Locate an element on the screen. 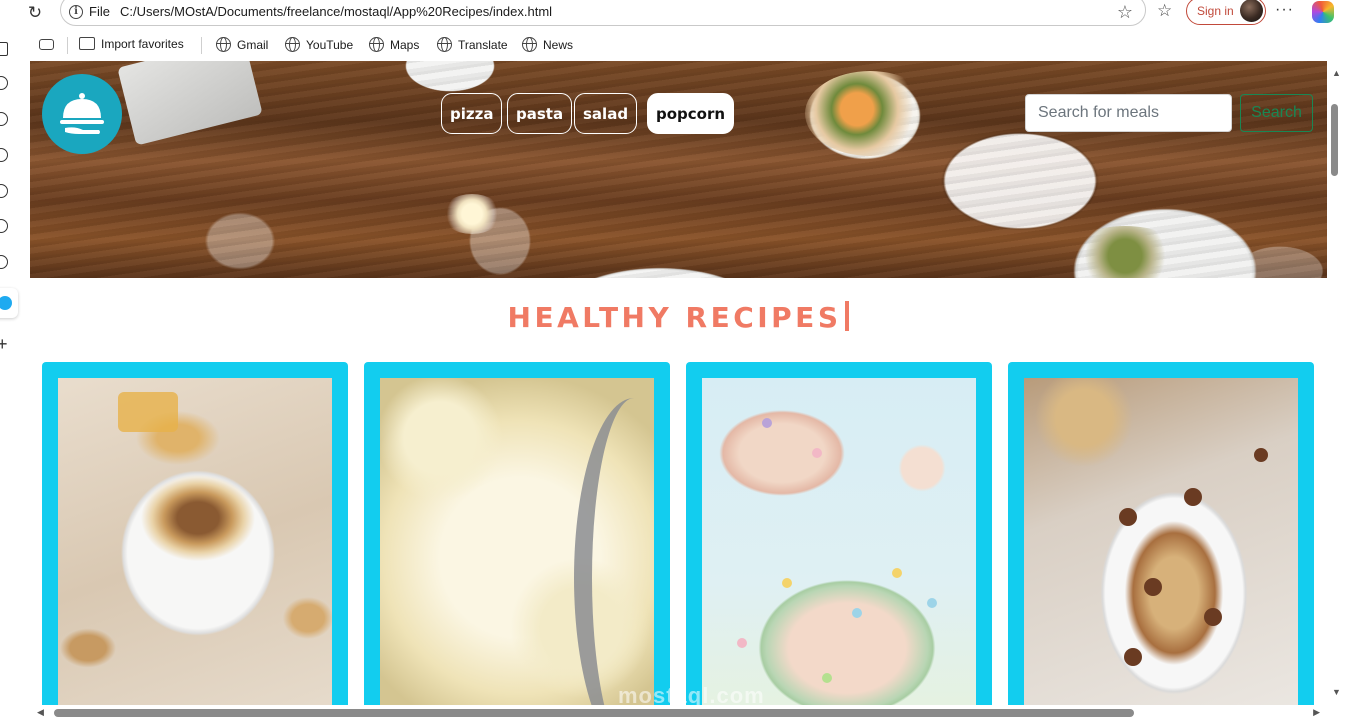  sign-in-button: Sign in is located at coordinates (1226, 12).